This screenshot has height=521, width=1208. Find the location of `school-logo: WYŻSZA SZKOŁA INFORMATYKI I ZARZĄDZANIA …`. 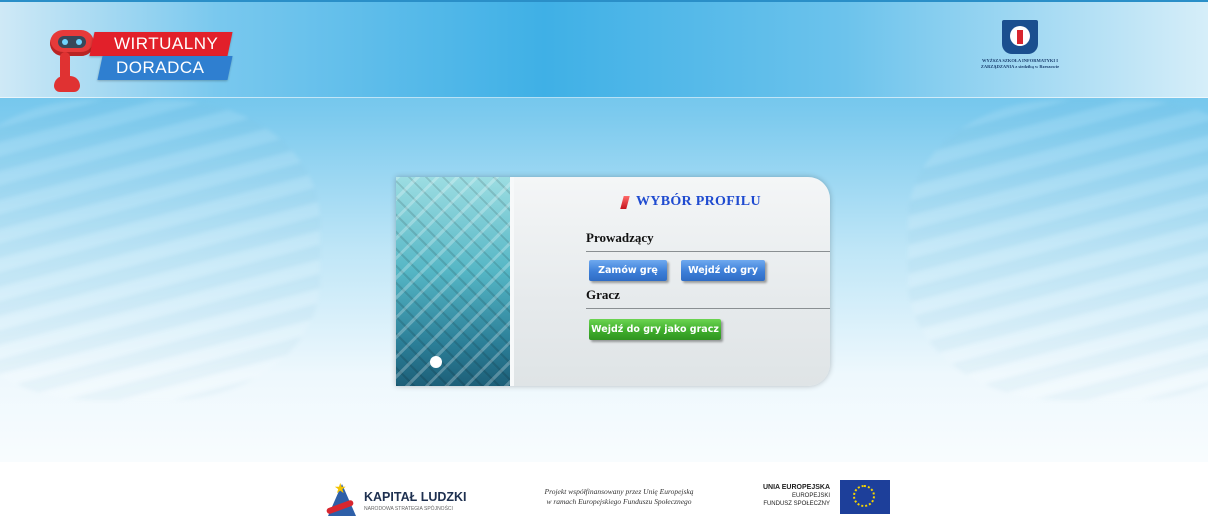

school-logo: WYŻSZA SZKOŁA INFORMATYKI I ZARZĄDZANIA … is located at coordinates (1020, 59).